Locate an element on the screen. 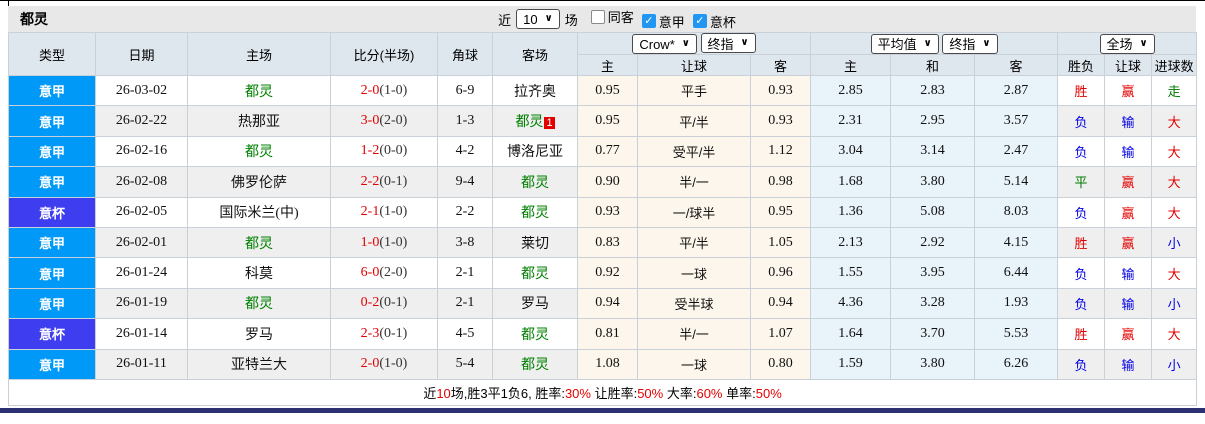 The height and width of the screenshot is (424, 1205). score-cell: 0-2(0-1) is located at coordinates (384, 303).